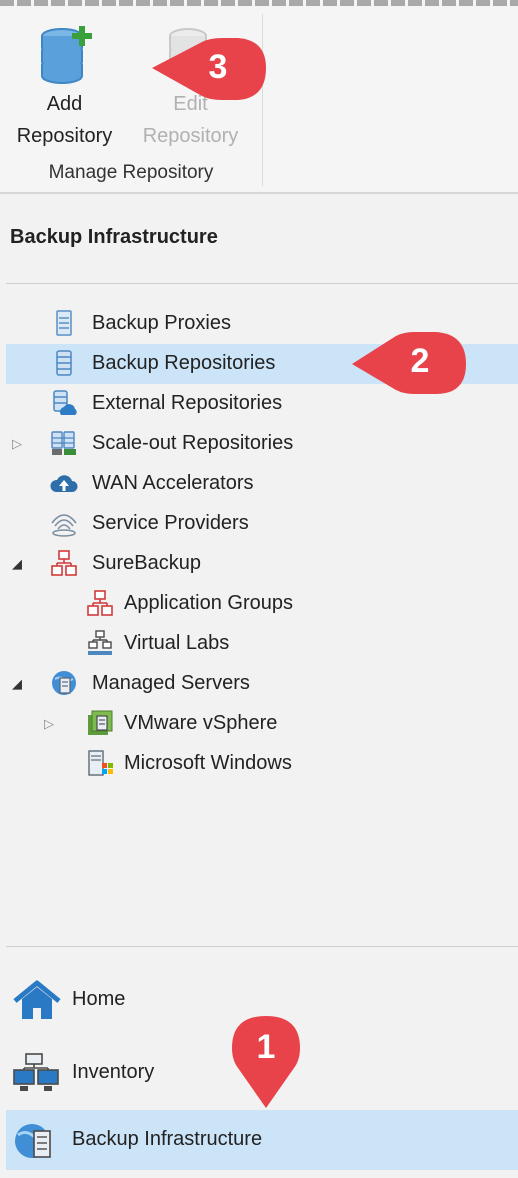 Image resolution: width=518 pixels, height=1178 pixels. Describe the element at coordinates (146, 563) in the screenshot. I see `tree-item-label: SureBackup` at that location.